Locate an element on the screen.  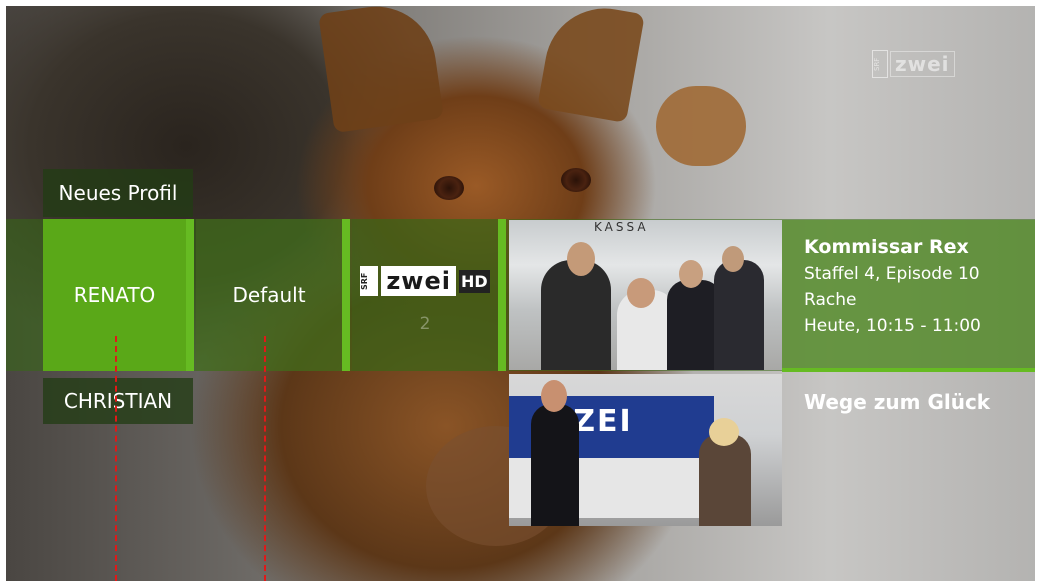
channel-tile-logo: SRF zwei HD is located at coordinates (425, 281).